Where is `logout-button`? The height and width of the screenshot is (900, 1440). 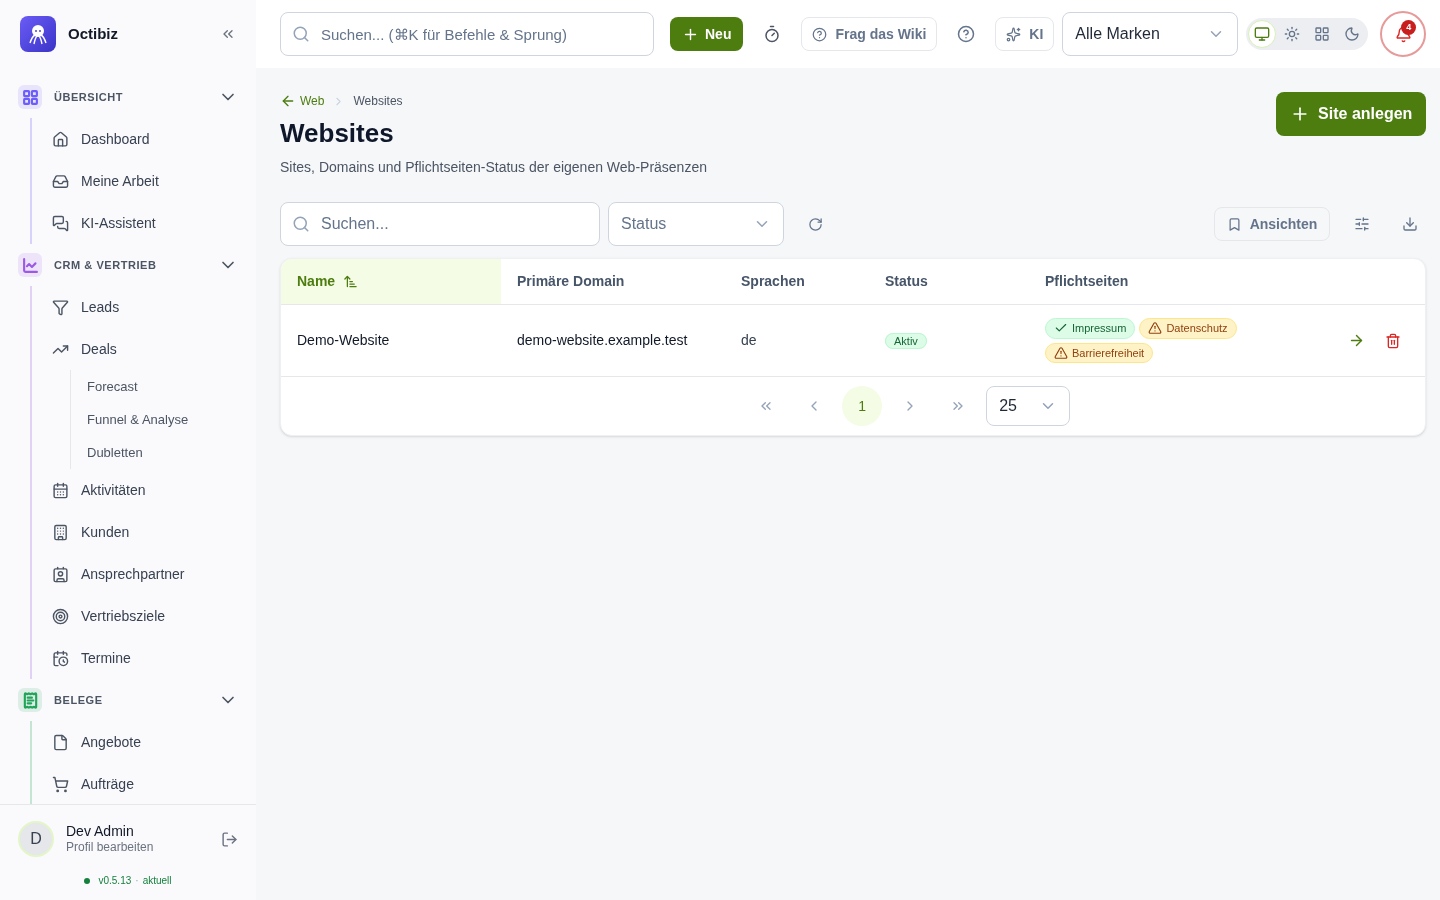
logout-button is located at coordinates (229, 839).